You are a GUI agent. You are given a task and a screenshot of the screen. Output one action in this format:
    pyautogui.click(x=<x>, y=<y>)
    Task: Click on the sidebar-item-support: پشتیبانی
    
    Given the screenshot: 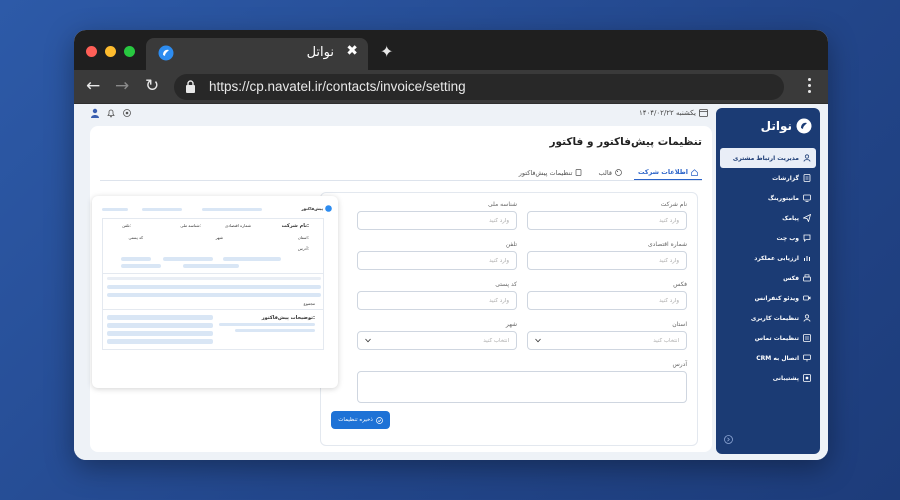 What is the action you would take?
    pyautogui.click(x=768, y=378)
    